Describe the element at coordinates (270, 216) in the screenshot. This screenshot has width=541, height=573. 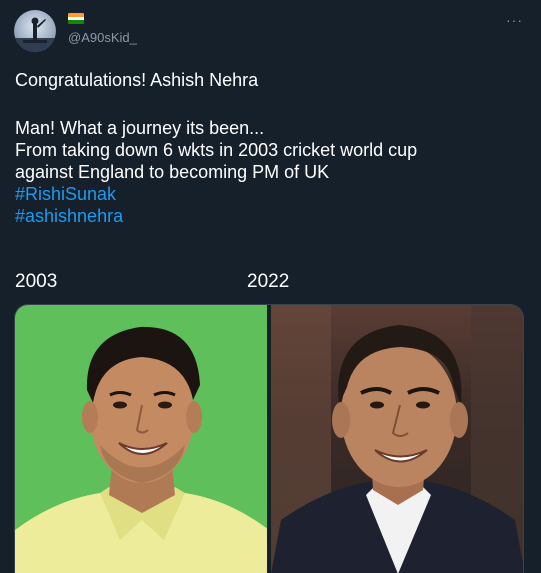
I see `hashtag-link-ashishnehra: #ashishnehra` at that location.